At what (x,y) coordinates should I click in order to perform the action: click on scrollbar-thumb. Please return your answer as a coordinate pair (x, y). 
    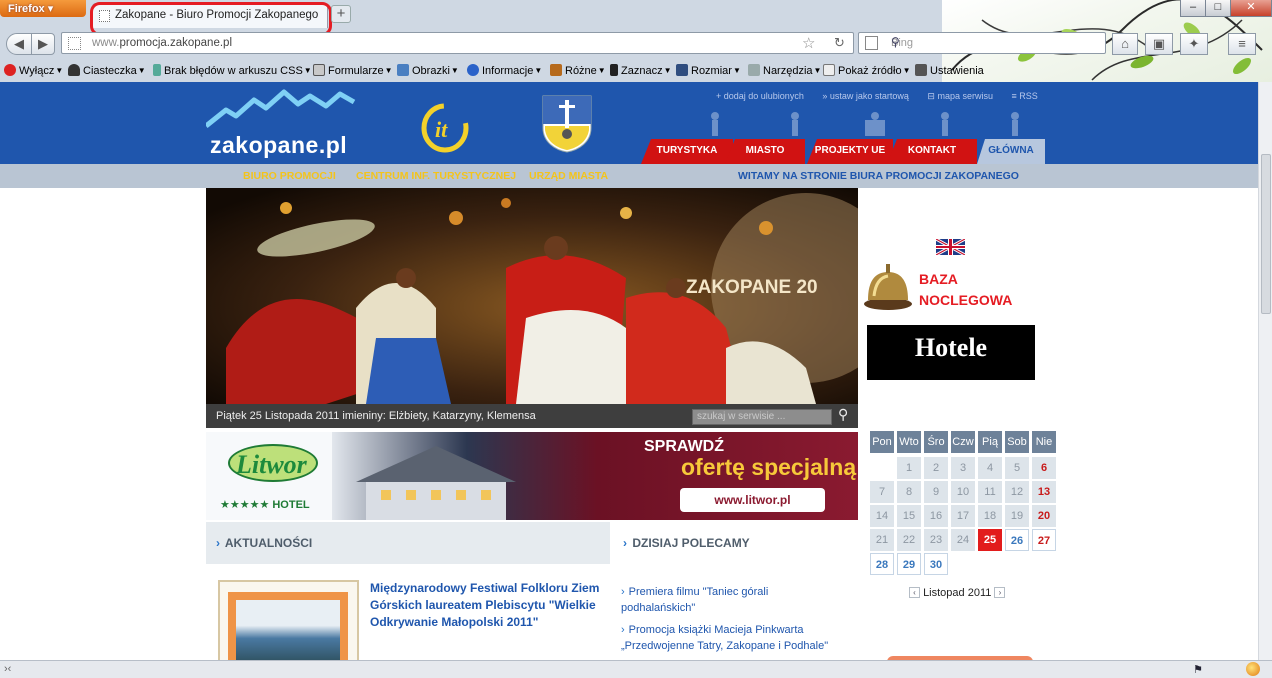
    Looking at the image, I should click on (1266, 234).